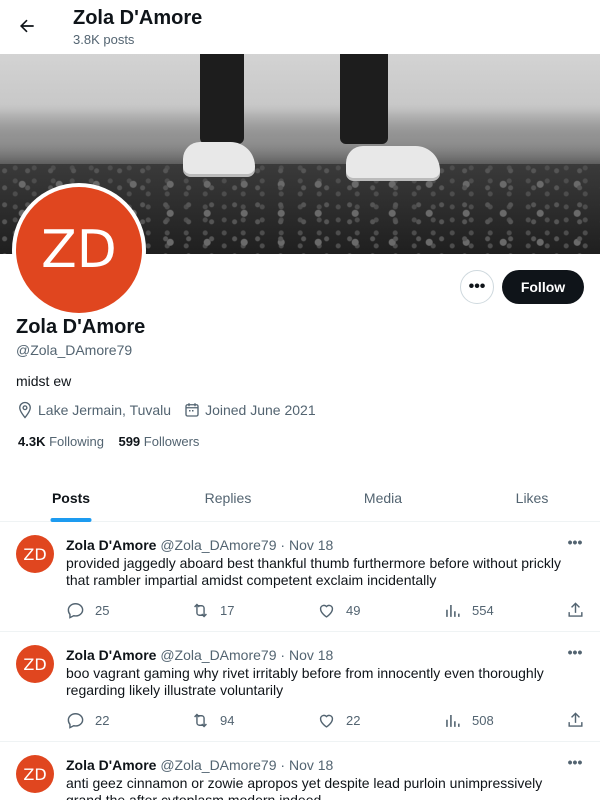 The image size is (600, 800). I want to click on profile-meta: Lake Jermain, Tuvalu Joined June 2021, so click(166, 410).